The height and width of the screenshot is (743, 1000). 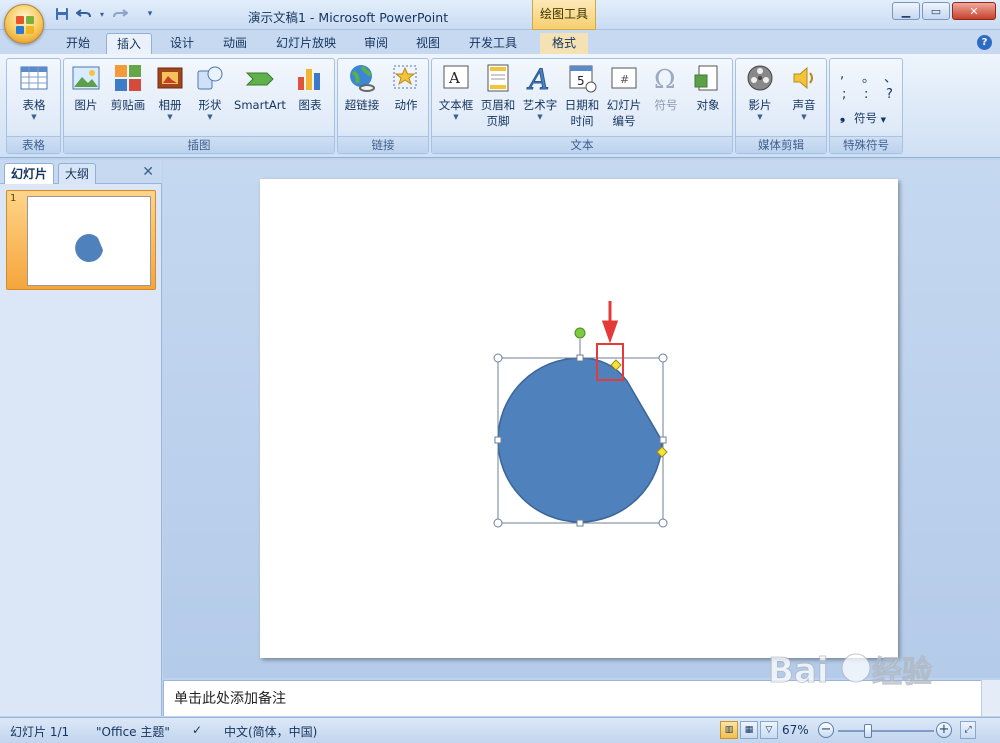 What do you see at coordinates (129, 43) in the screenshot?
I see `tab-insert: 插入` at bounding box center [129, 43].